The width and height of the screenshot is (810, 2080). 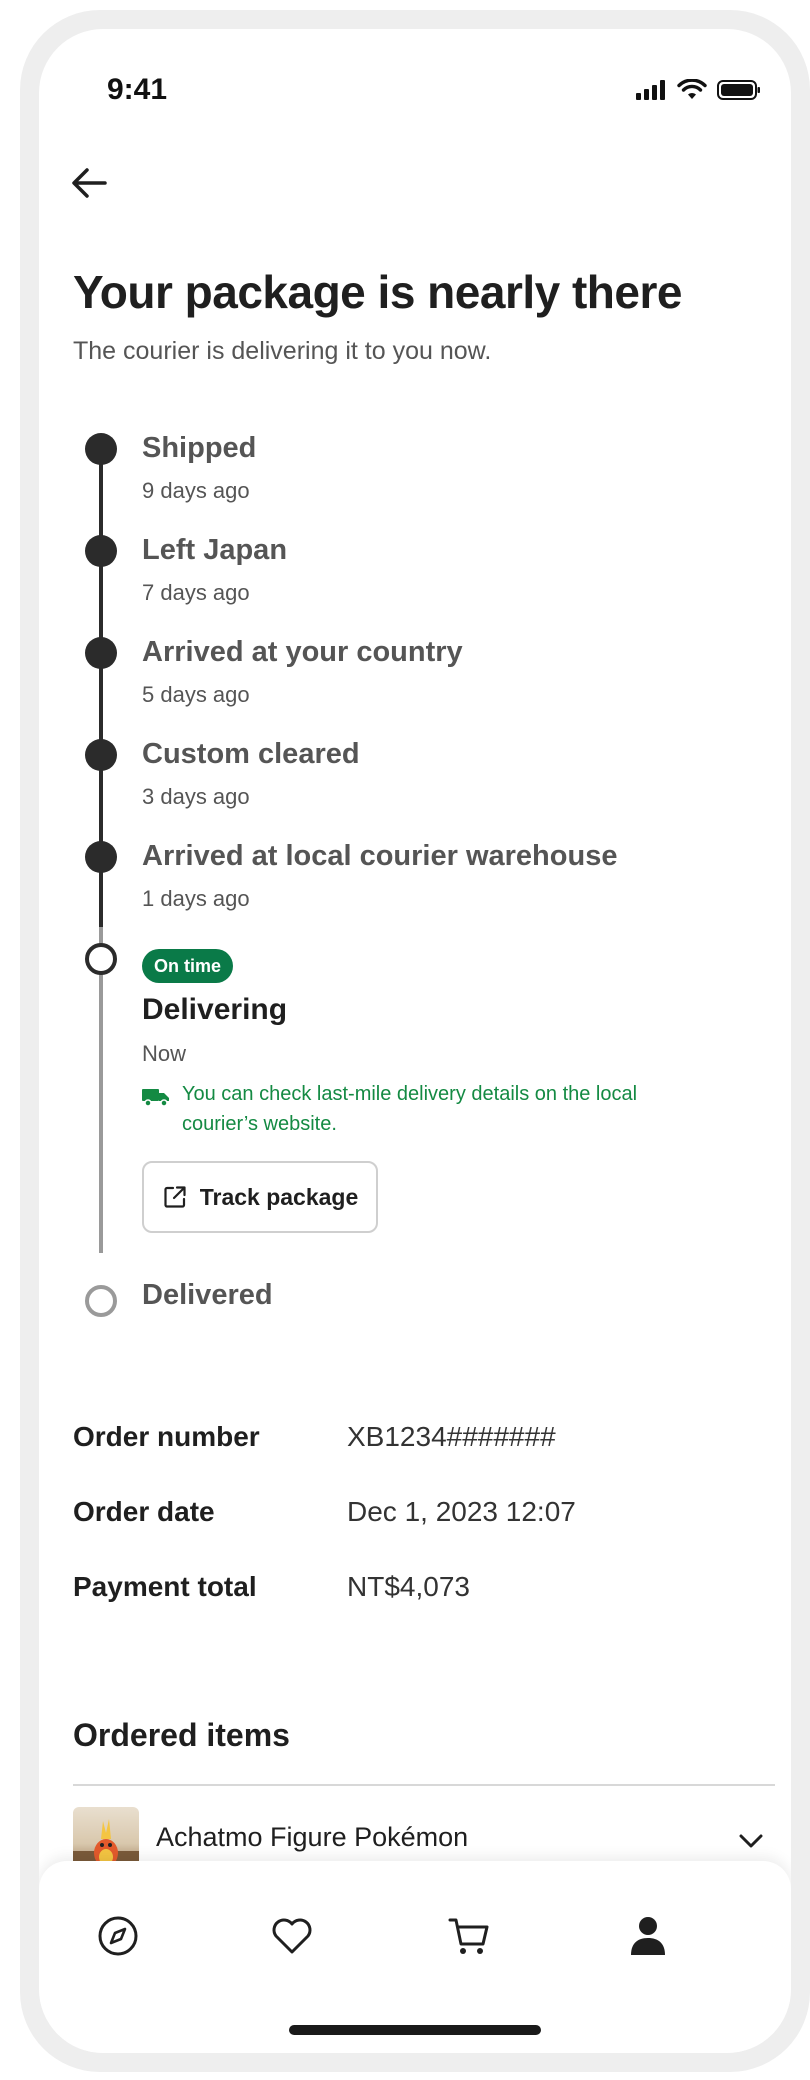 What do you see at coordinates (196, 592) in the screenshot?
I see `timeline-step-time: 7 days ago` at bounding box center [196, 592].